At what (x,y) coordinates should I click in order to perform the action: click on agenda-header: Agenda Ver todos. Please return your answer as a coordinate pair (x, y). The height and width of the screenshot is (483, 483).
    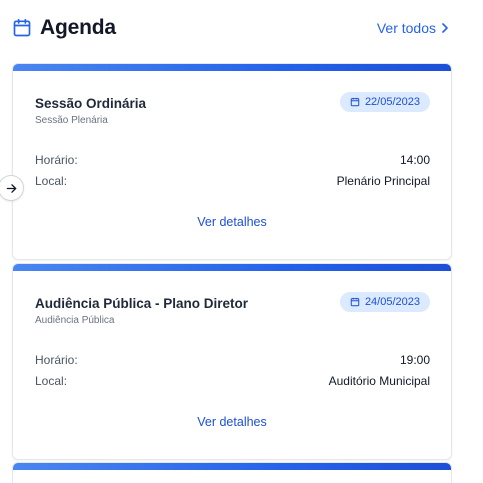
    Looking at the image, I should click on (231, 28).